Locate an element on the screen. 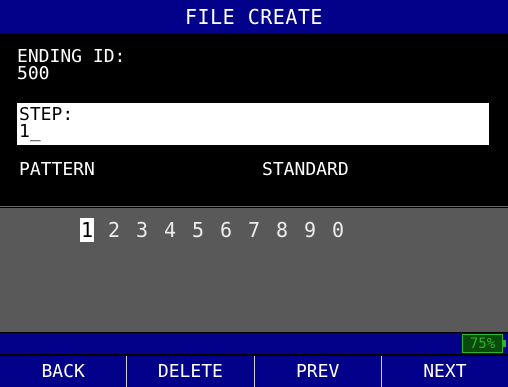  digit-key-label: 1 is located at coordinates (87, 230).